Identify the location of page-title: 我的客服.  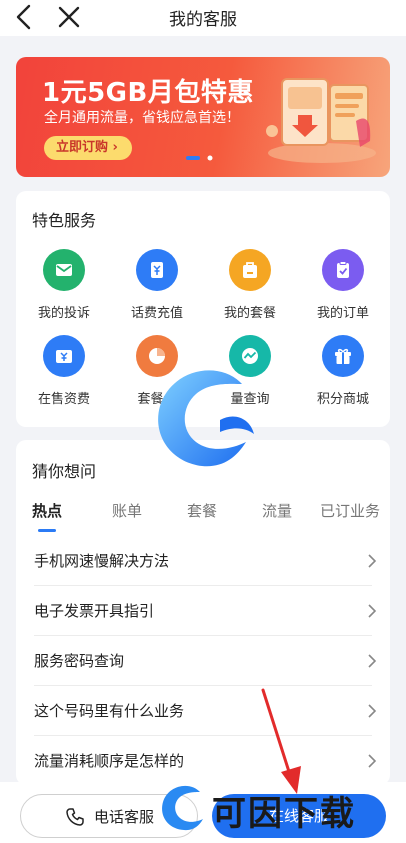
(203, 20).